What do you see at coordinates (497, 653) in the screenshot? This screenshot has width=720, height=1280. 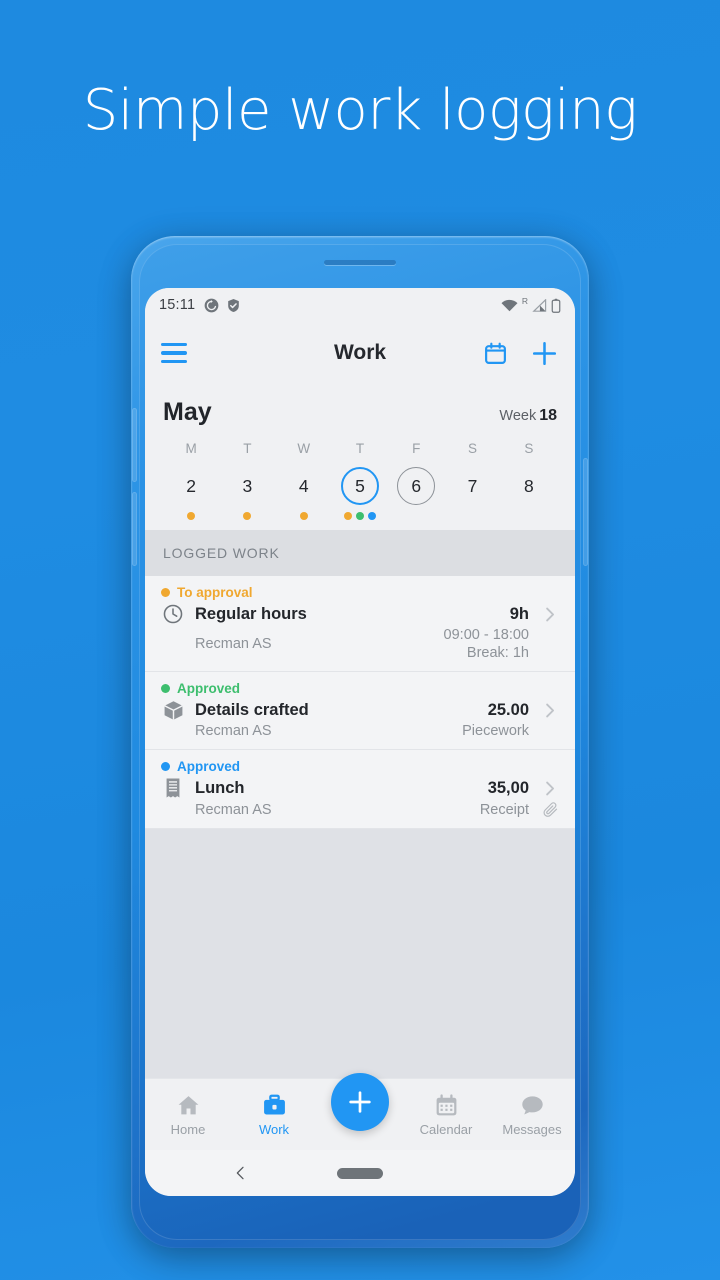 I see `entry-detail-secondary: Break: 1h` at bounding box center [497, 653].